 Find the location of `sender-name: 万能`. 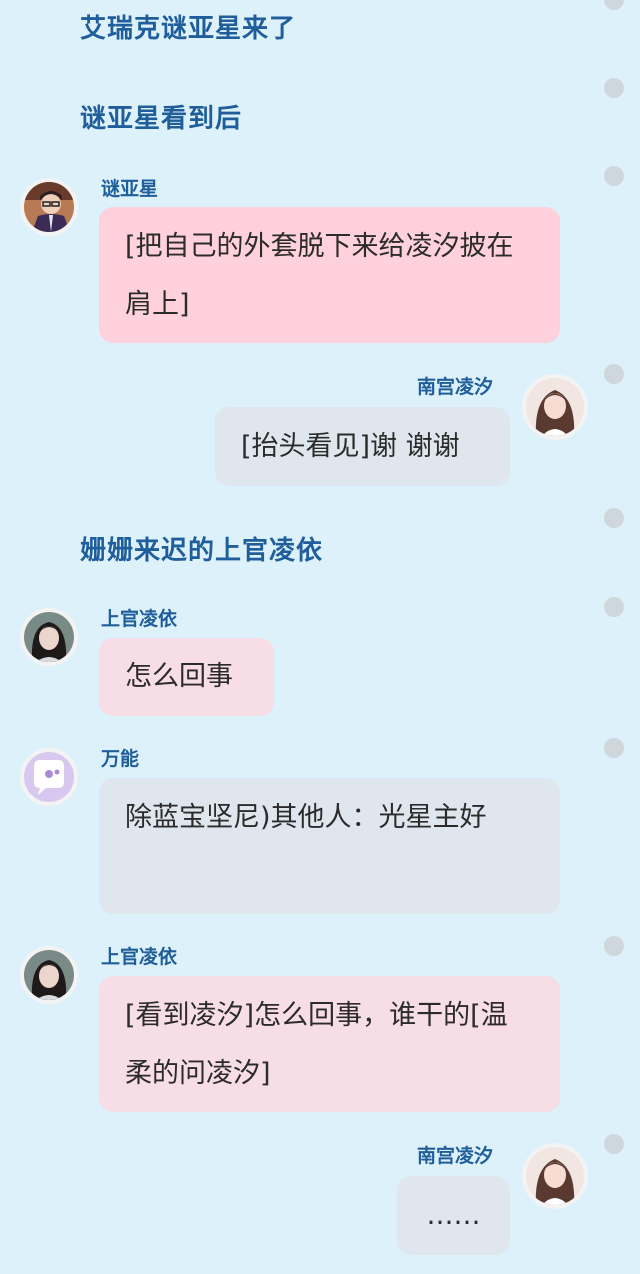

sender-name: 万能 is located at coordinates (120, 759).